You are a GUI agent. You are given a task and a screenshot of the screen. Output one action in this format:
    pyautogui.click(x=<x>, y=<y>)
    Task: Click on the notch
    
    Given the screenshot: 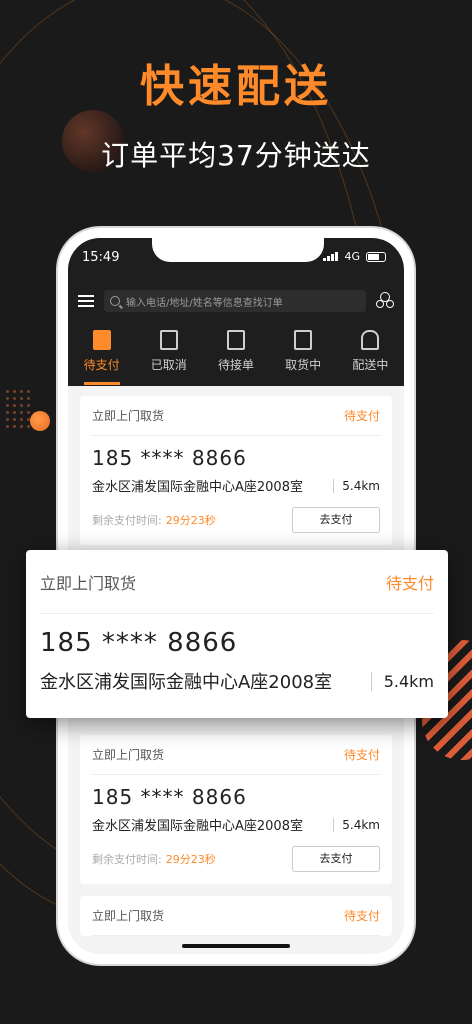 What is the action you would take?
    pyautogui.click(x=238, y=250)
    